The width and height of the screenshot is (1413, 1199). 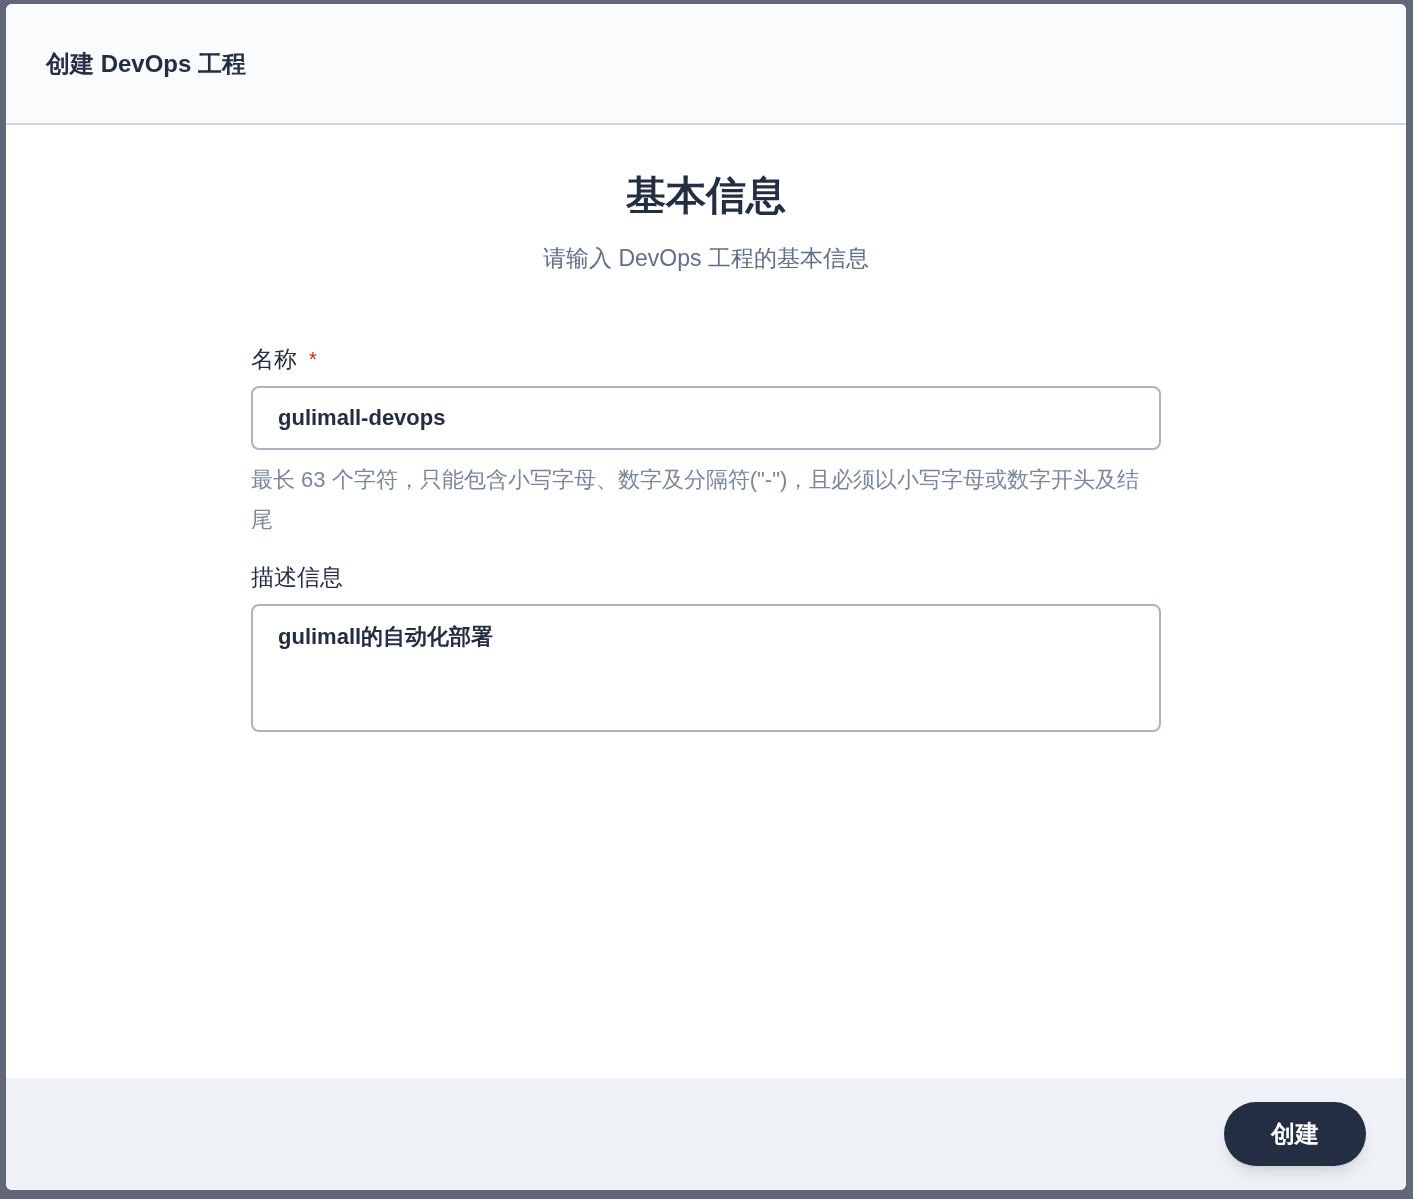 What do you see at coordinates (706, 258) in the screenshot?
I see `section-subtitle: 请输入 DevOps 工程的基本信息` at bounding box center [706, 258].